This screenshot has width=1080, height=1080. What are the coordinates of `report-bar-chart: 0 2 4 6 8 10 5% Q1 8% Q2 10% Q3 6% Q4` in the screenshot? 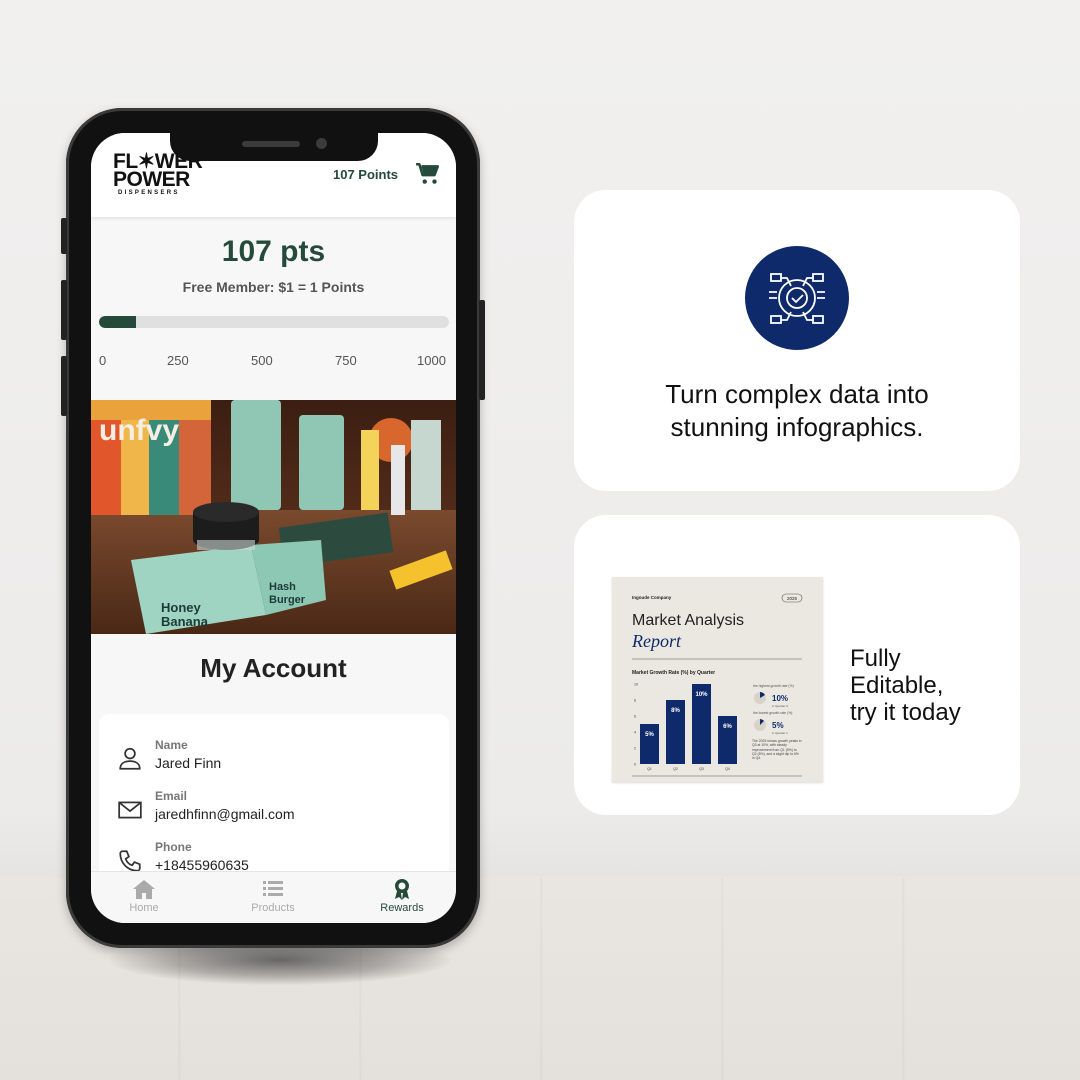 It's located at (685, 726).